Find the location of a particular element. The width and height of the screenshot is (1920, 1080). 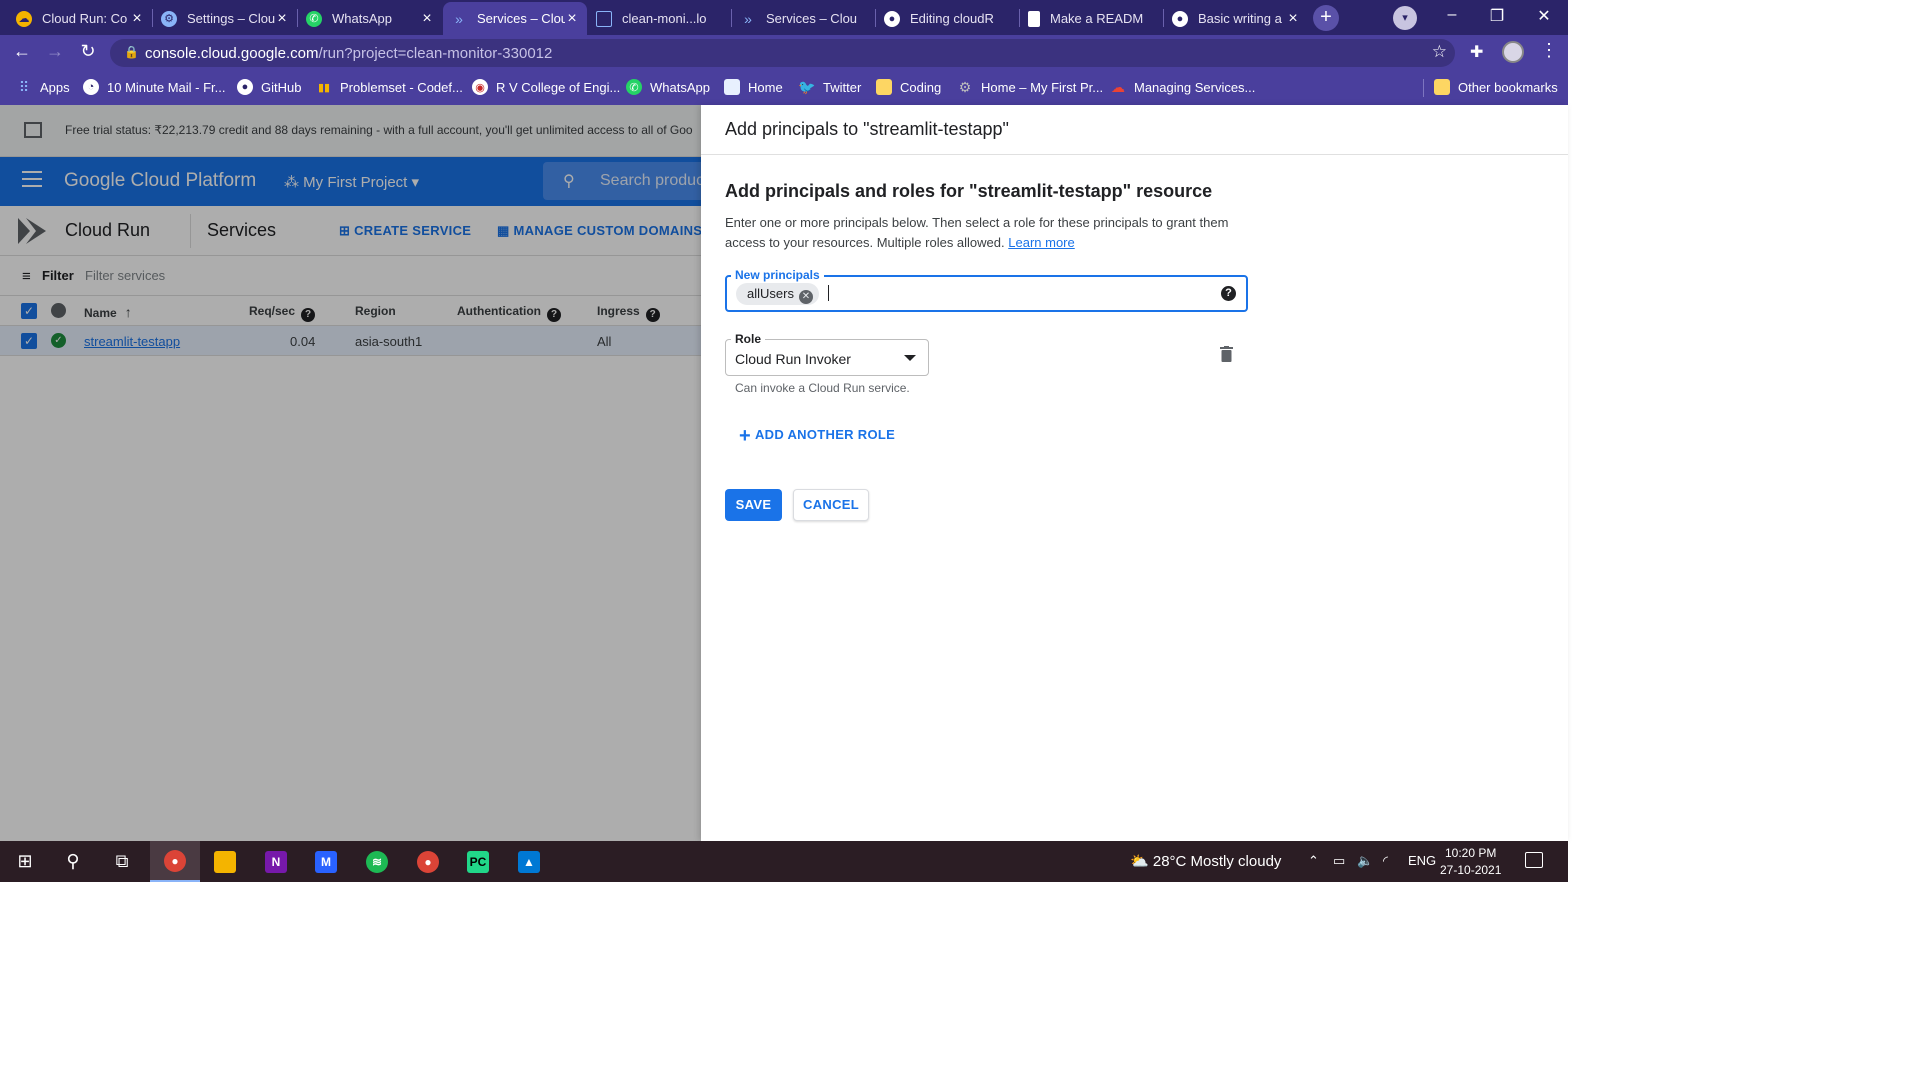

wifi-icon: ◜ is located at coordinates (1385, 861).